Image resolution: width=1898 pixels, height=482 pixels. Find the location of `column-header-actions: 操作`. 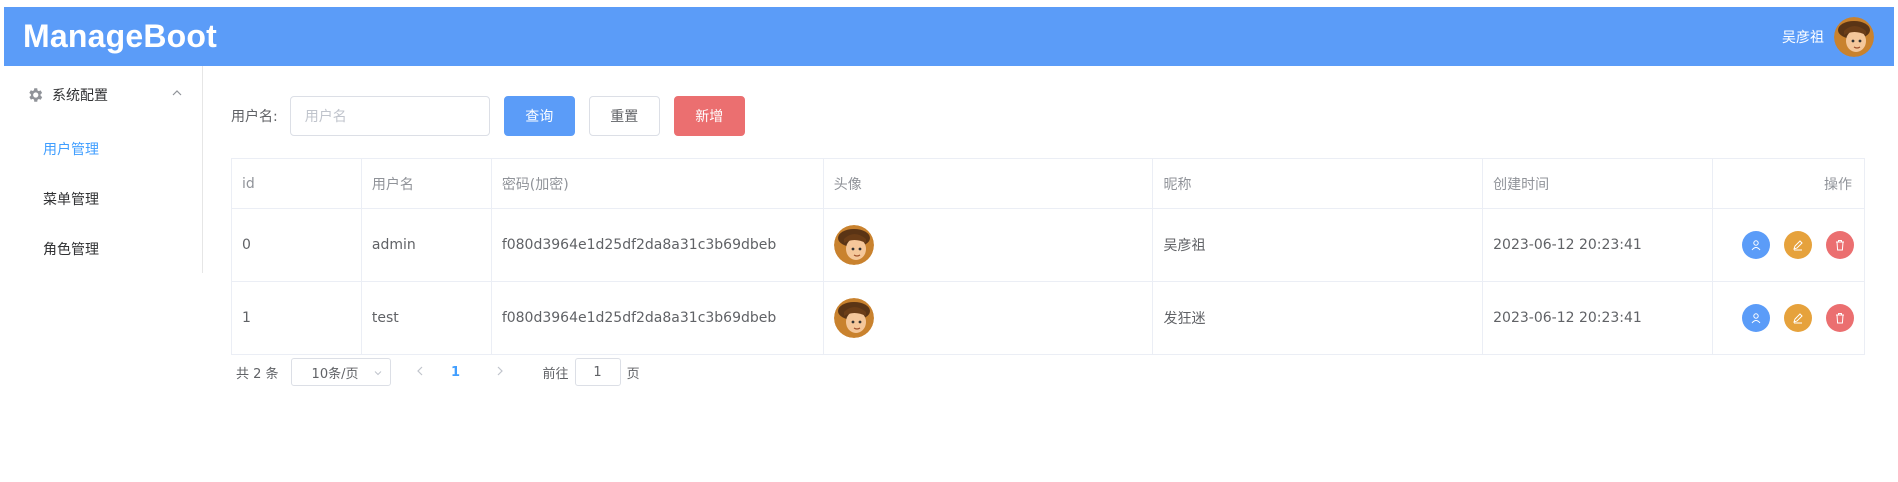

column-header-actions: 操作 is located at coordinates (1788, 183).